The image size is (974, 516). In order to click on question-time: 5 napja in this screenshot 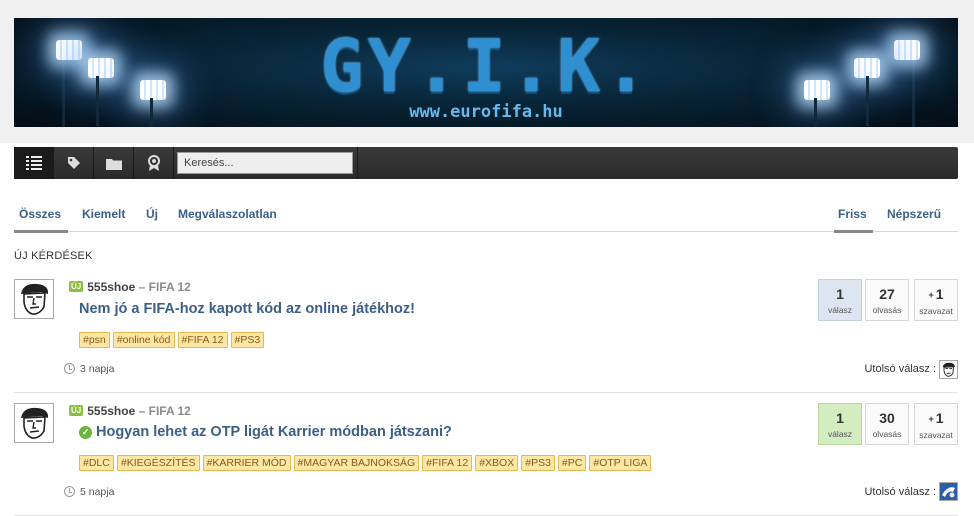, I will do `click(89, 492)`.